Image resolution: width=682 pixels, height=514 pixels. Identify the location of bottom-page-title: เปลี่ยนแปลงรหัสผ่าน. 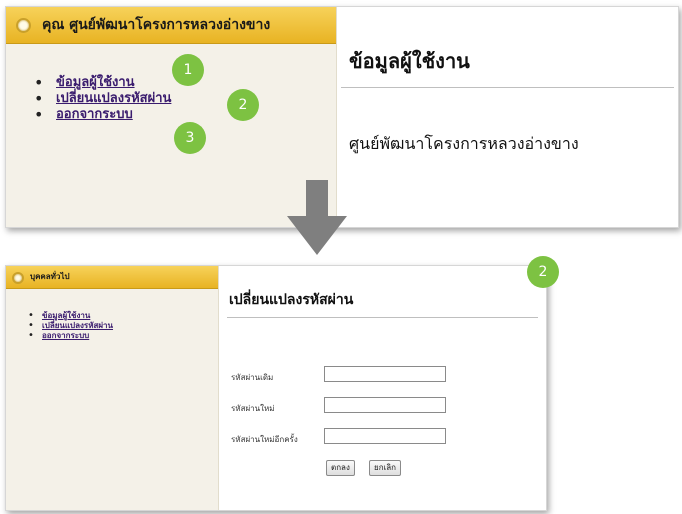
(291, 300).